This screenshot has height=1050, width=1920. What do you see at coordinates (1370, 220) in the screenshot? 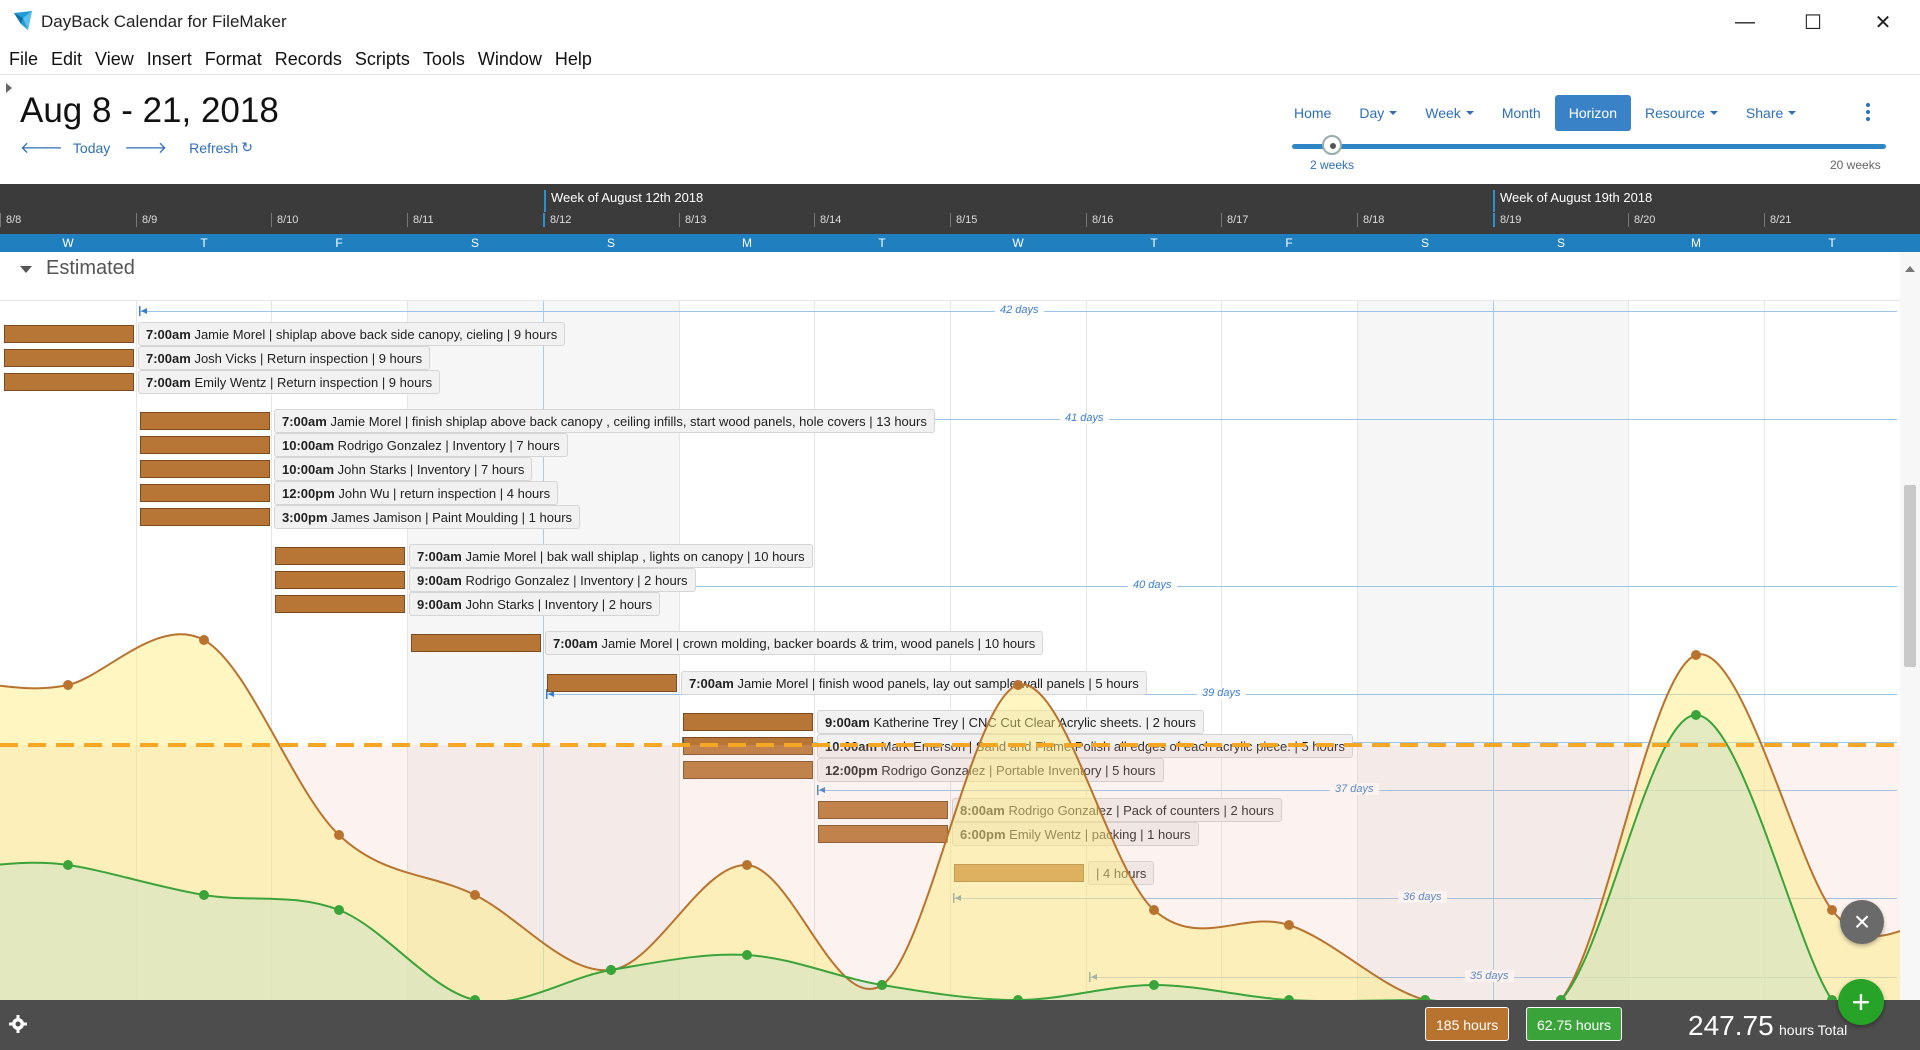
I see `date-cell: 8/18` at bounding box center [1370, 220].